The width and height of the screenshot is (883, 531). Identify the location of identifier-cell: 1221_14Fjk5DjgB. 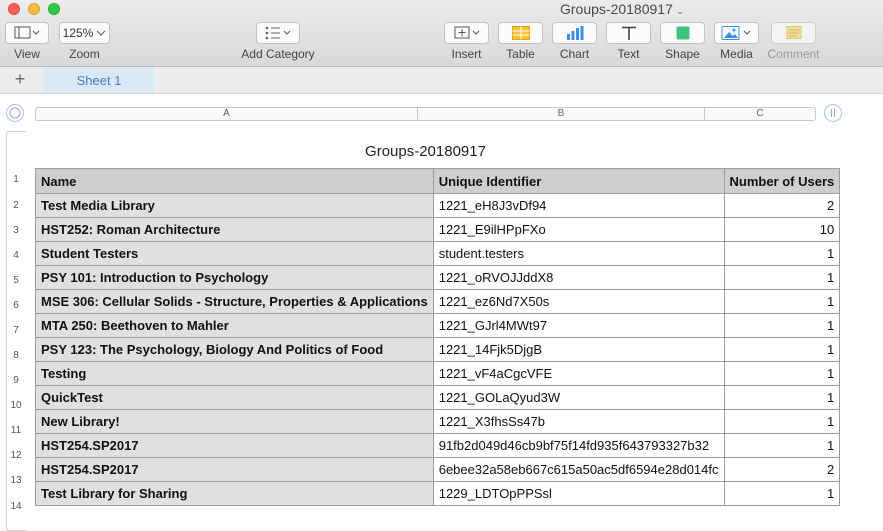
(578, 349).